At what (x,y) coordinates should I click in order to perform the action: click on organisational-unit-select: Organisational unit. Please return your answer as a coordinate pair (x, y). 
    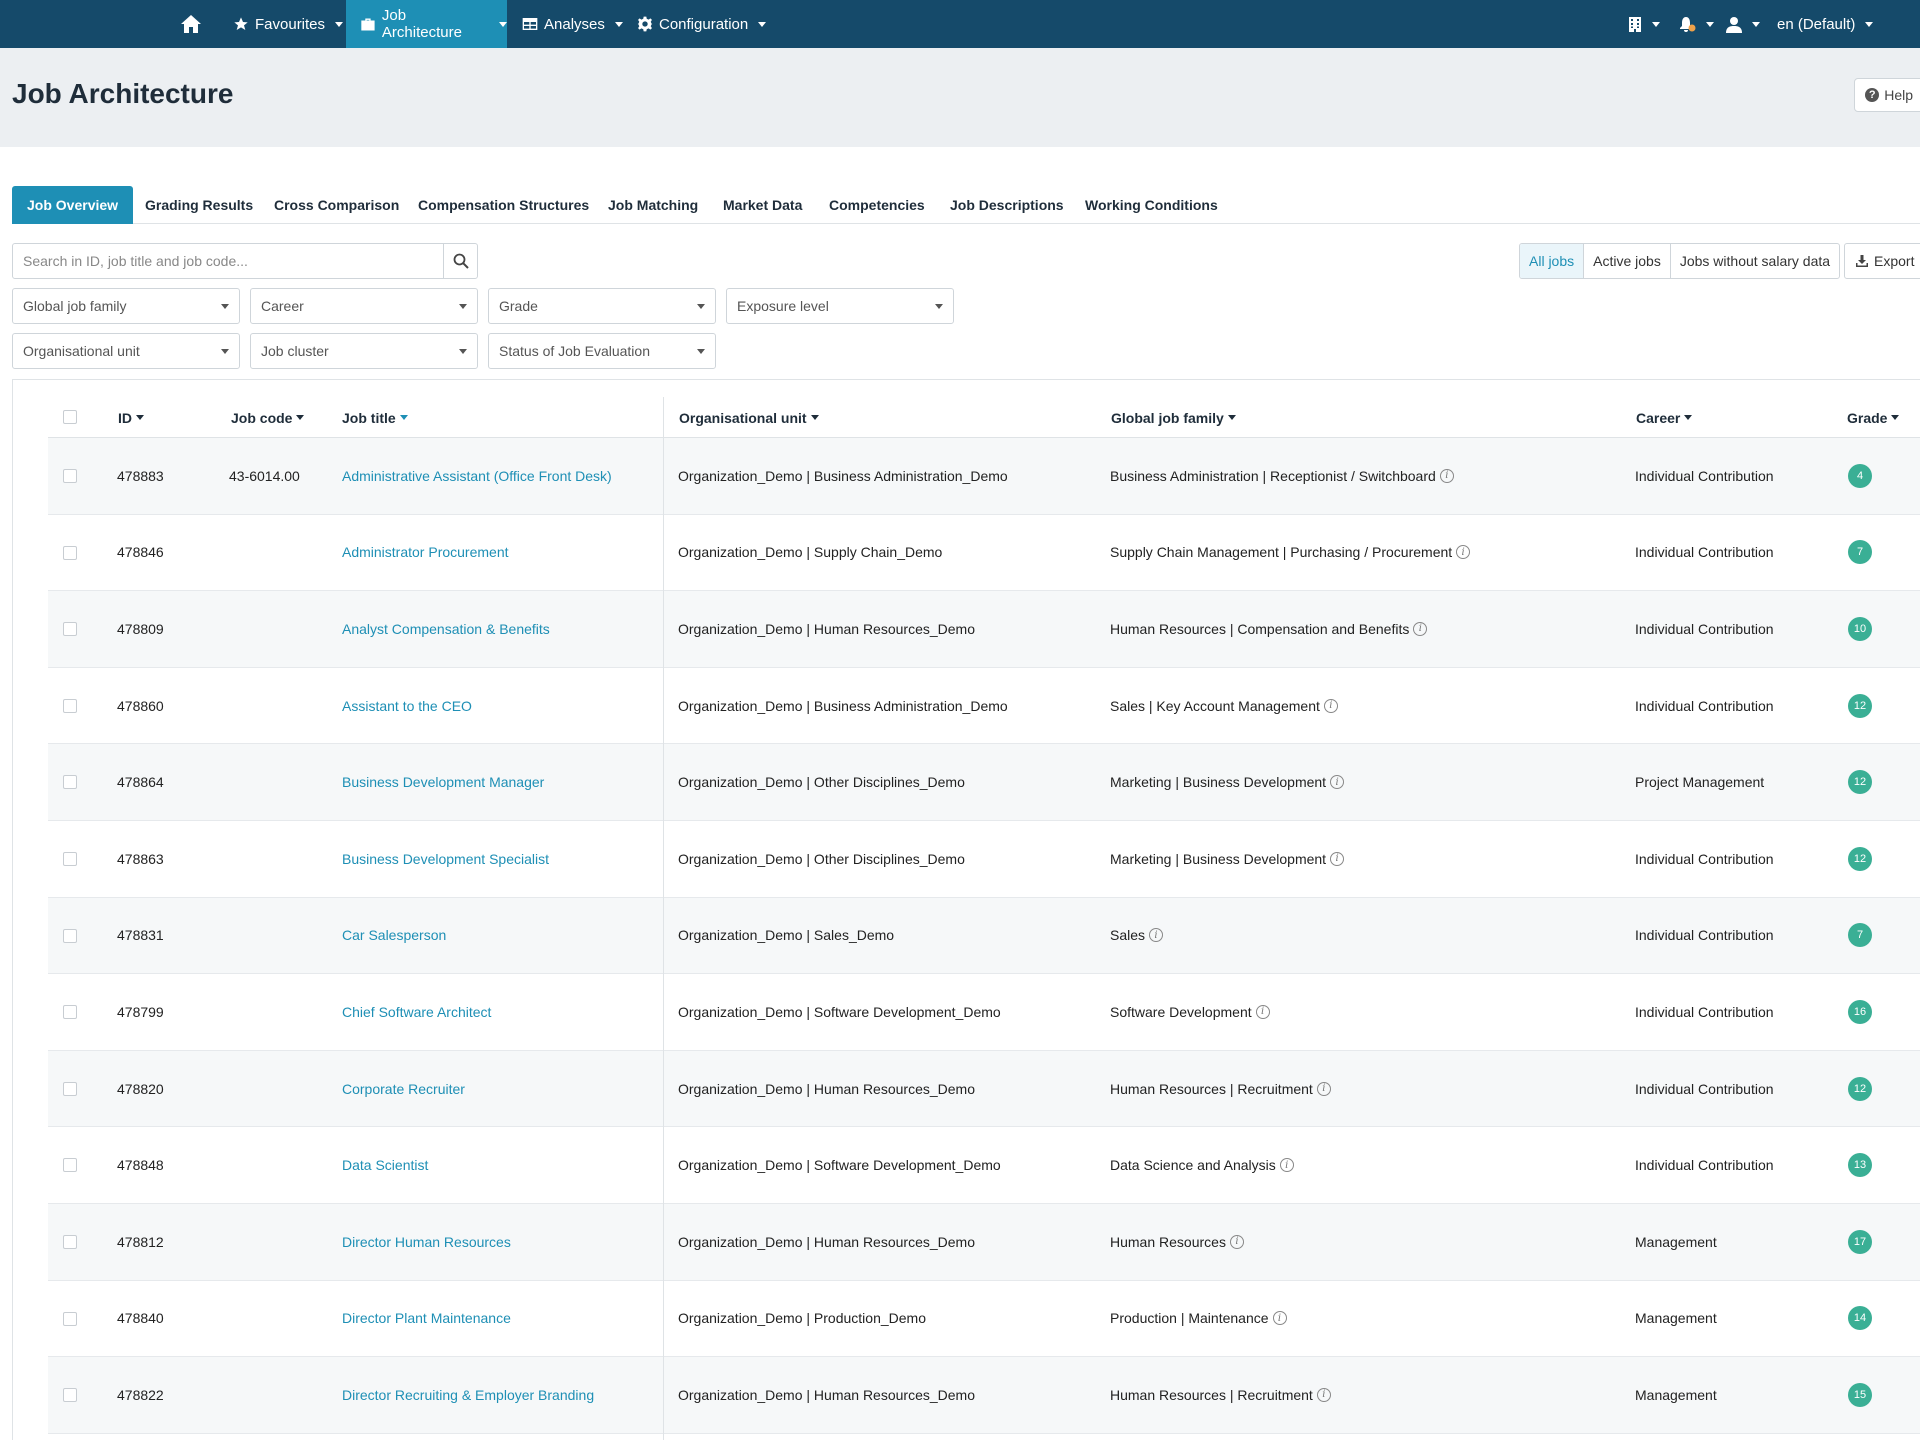
    Looking at the image, I should click on (126, 351).